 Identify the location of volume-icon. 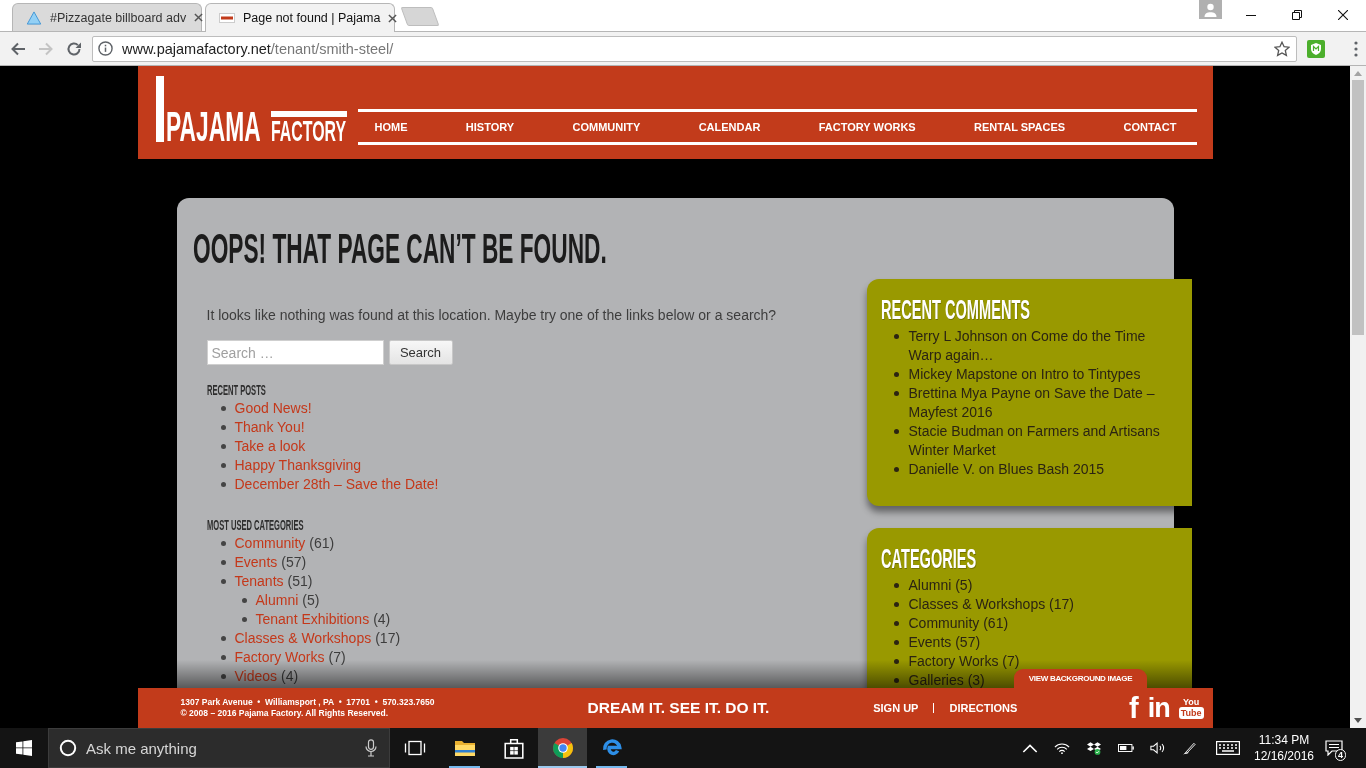
(1158, 748).